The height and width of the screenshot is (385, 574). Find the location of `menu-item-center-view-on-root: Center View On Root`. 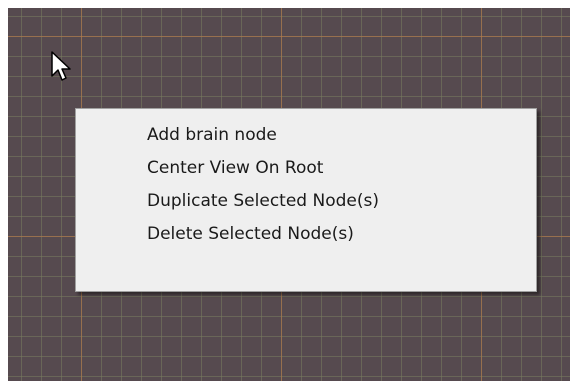

menu-item-center-view-on-root: Center View On Root is located at coordinates (306, 168).